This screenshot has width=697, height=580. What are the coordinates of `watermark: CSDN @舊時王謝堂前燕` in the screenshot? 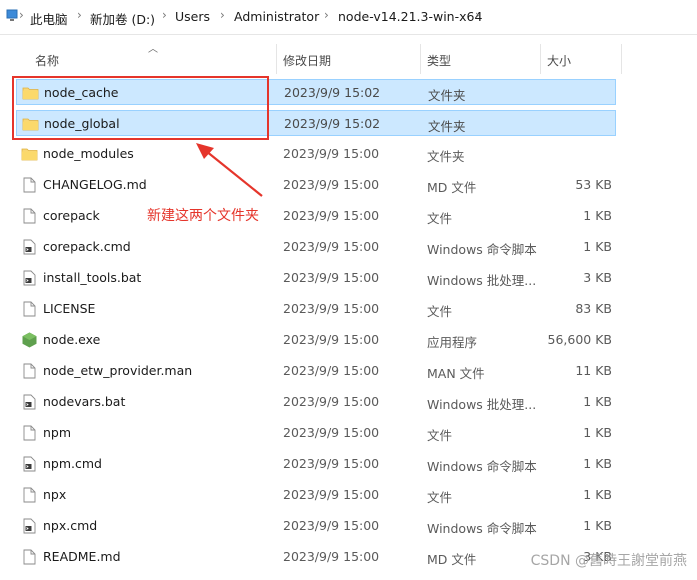 It's located at (608, 561).